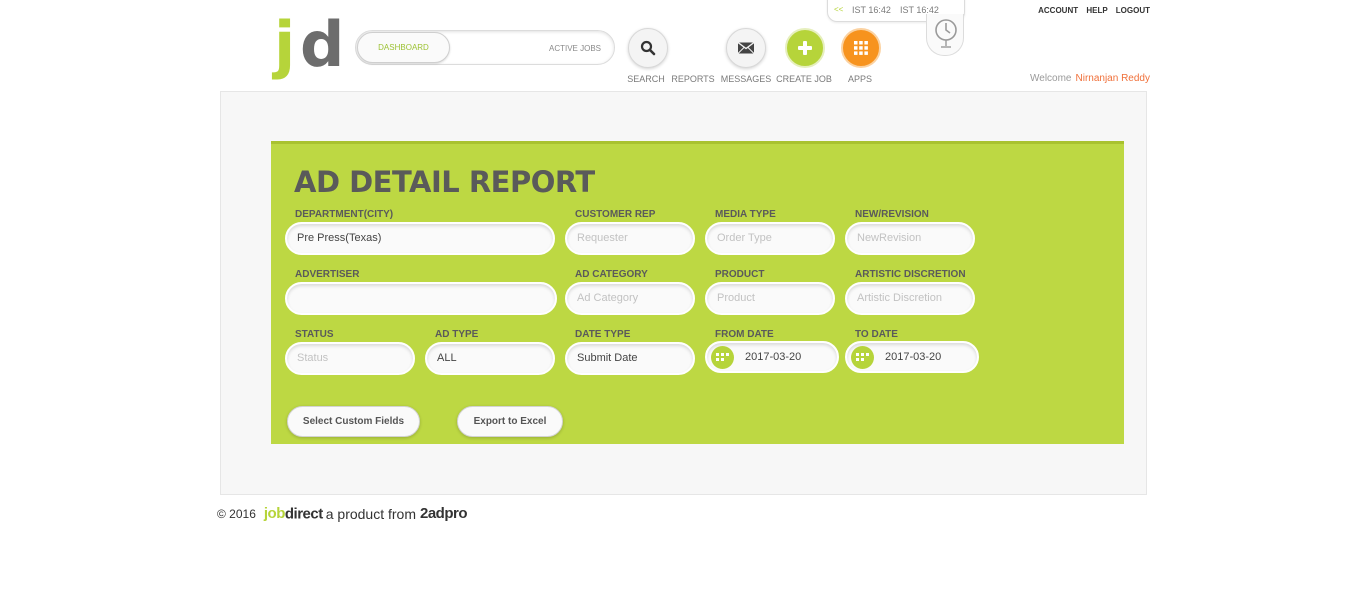 The width and height of the screenshot is (1366, 613). I want to click on logout-link: LOGOUT, so click(1133, 10).